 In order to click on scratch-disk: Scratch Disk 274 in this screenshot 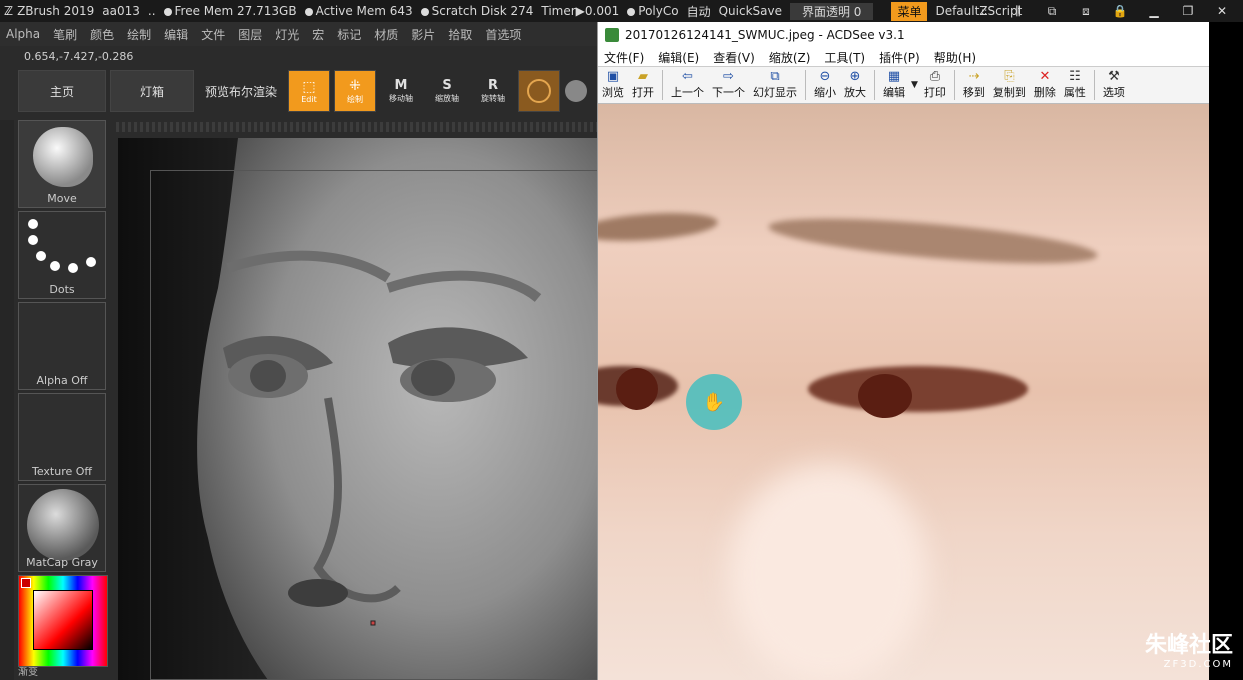, I will do `click(476, 11)`.